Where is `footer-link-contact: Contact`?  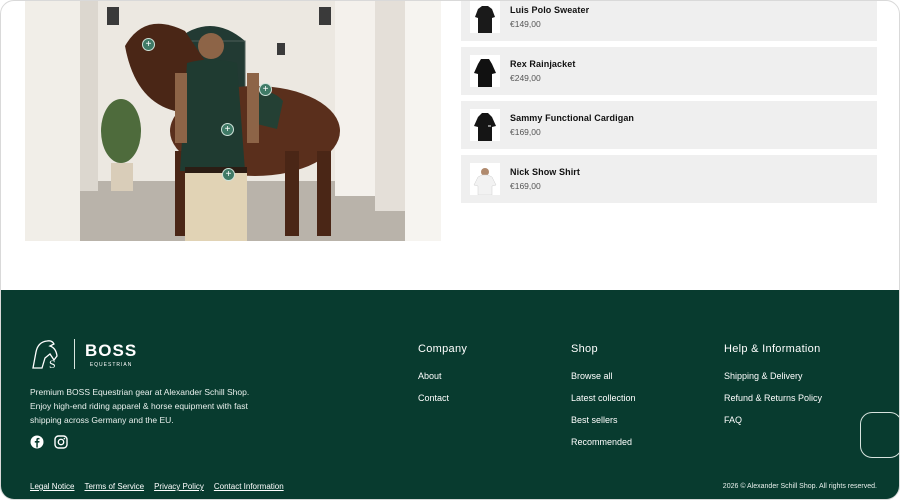 footer-link-contact: Contact is located at coordinates (442, 398).